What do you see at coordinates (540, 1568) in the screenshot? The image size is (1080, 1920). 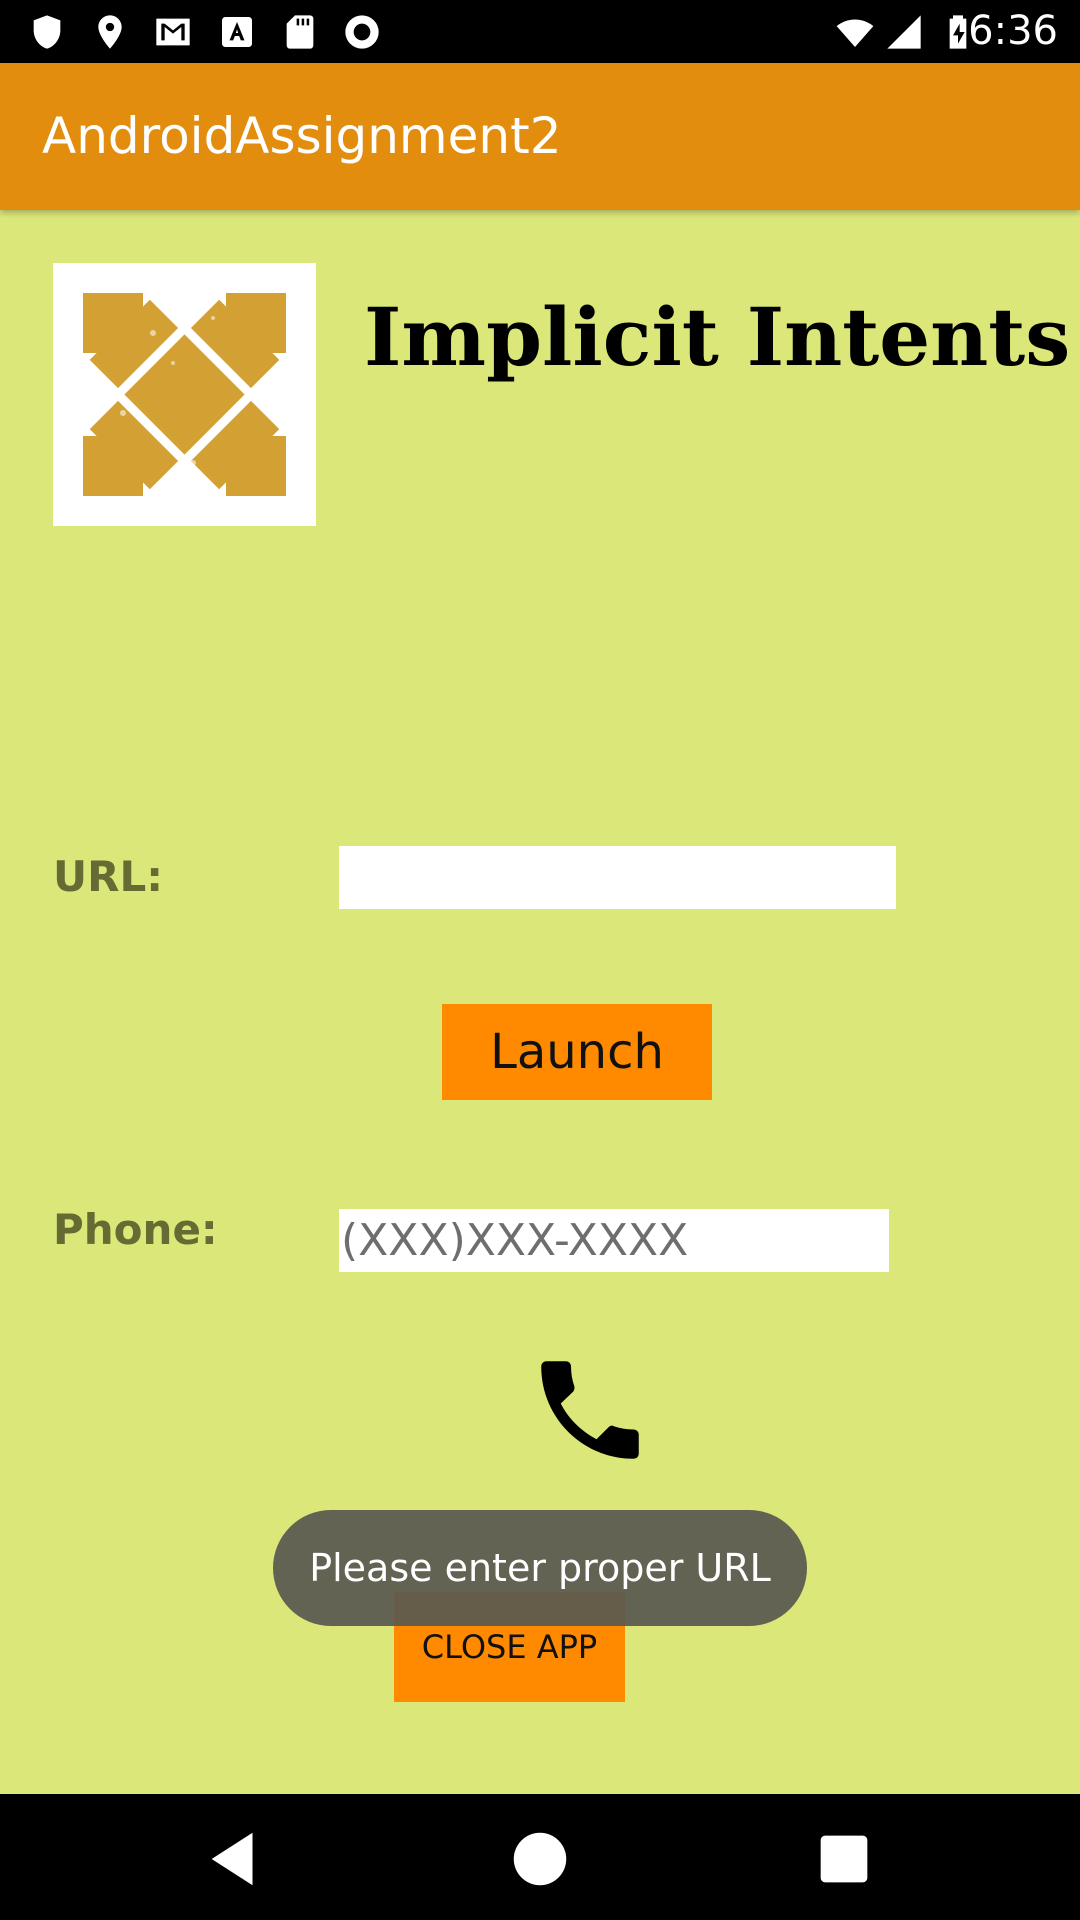 I see `toast-message: Please enter proper URL` at bounding box center [540, 1568].